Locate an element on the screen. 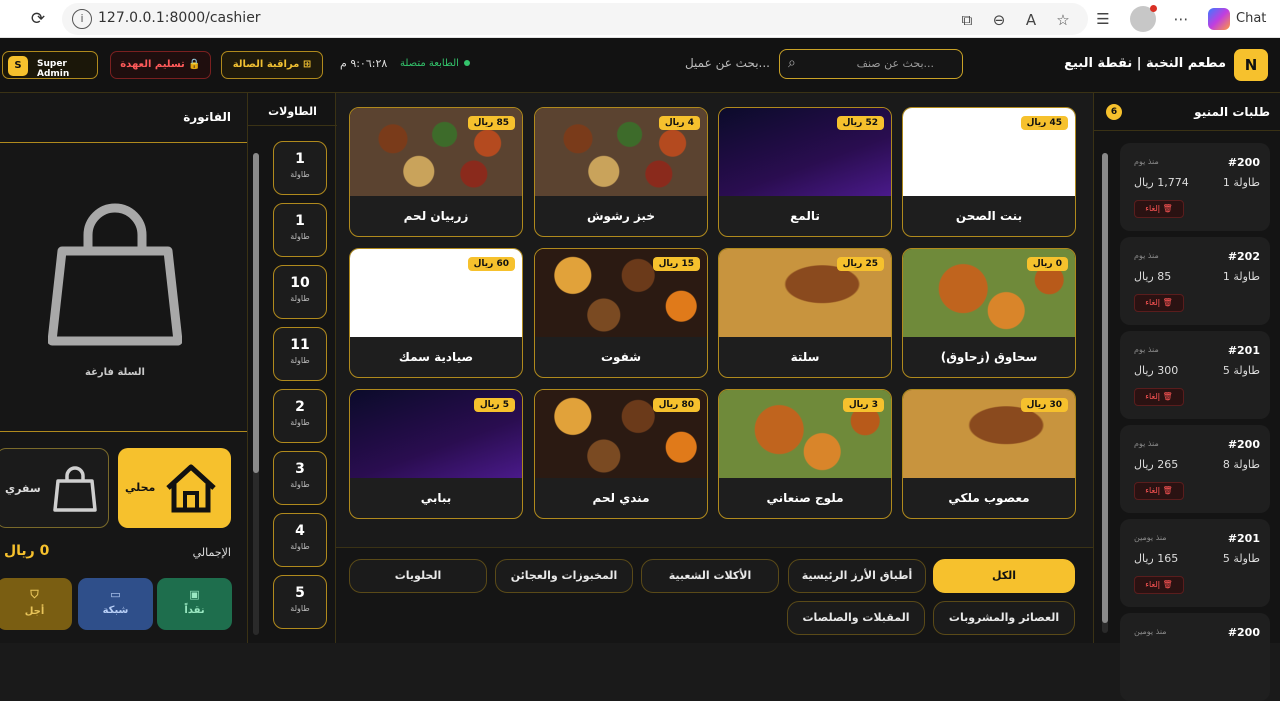 This screenshot has height=701, width=1280. product-card: 52 ريال تالمع is located at coordinates (805, 172).